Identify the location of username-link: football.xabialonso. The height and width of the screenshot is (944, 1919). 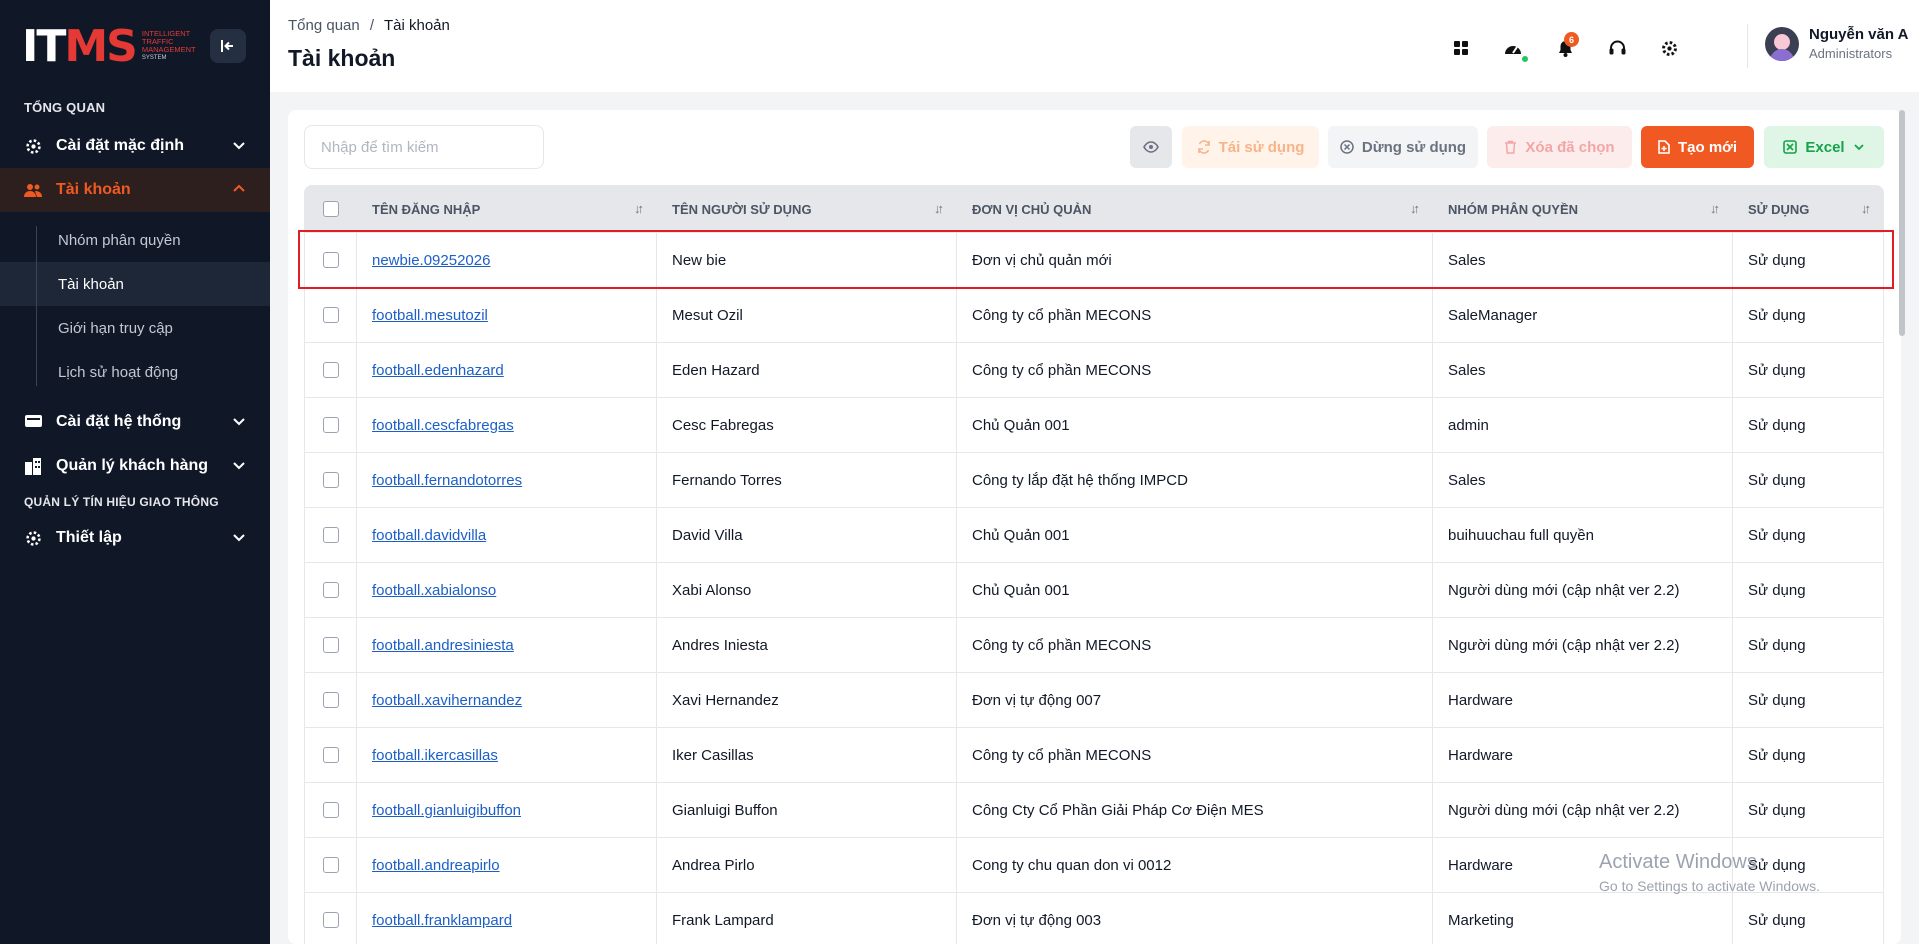
(434, 590).